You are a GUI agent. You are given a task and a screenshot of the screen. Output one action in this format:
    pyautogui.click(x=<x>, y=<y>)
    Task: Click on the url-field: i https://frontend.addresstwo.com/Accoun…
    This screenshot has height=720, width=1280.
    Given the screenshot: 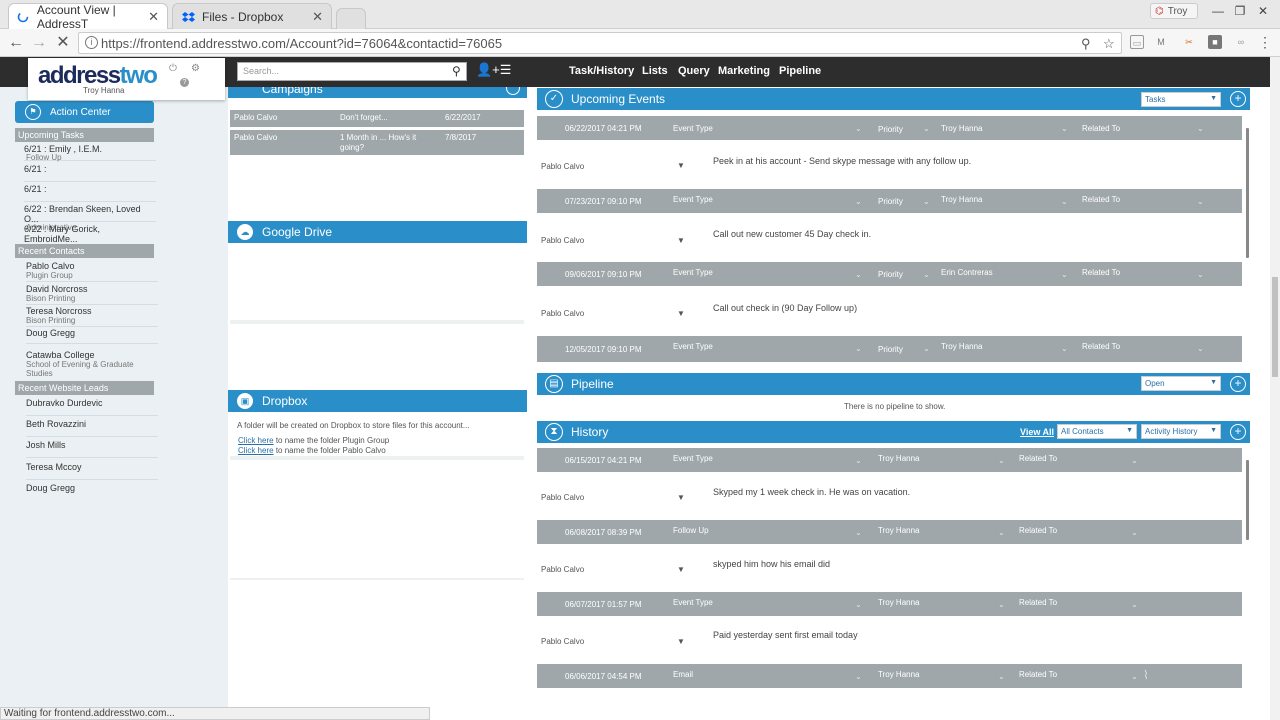 What is the action you would take?
    pyautogui.click(x=600, y=43)
    